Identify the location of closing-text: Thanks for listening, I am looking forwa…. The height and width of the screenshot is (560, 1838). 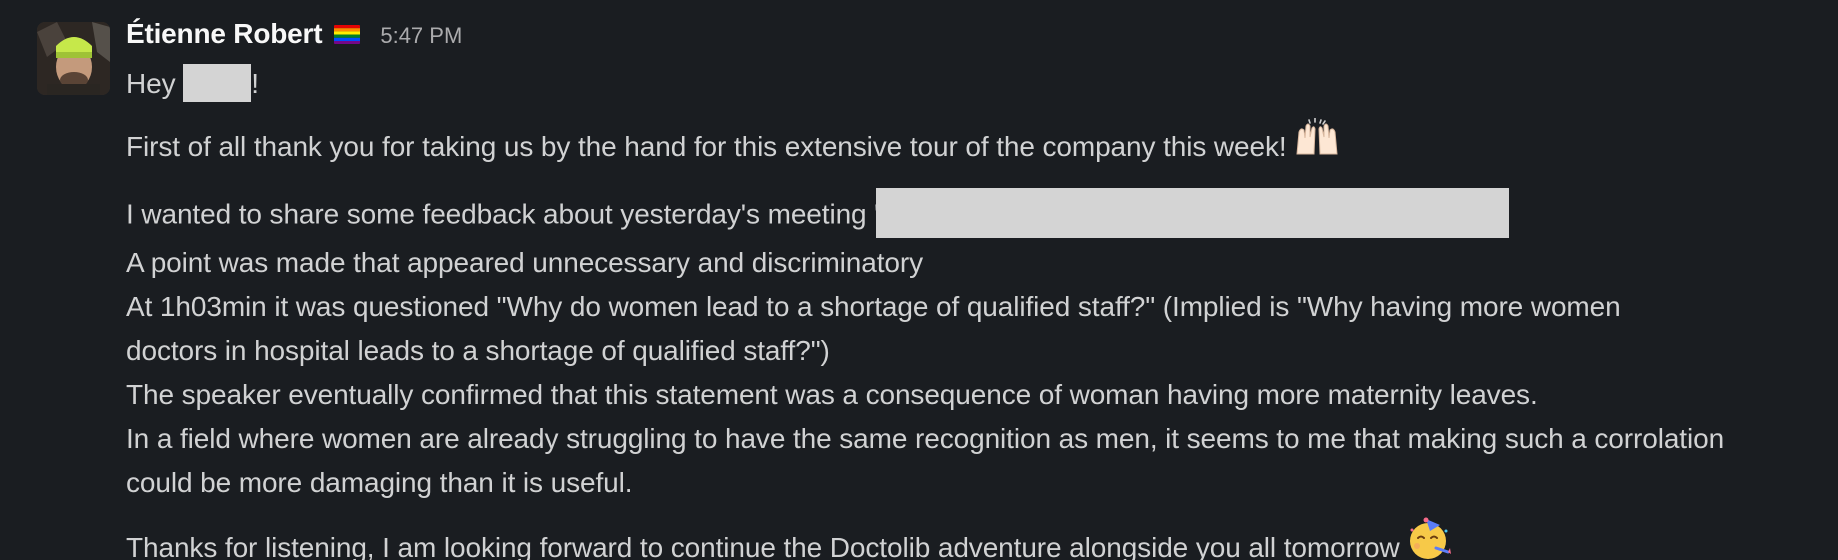
(763, 545).